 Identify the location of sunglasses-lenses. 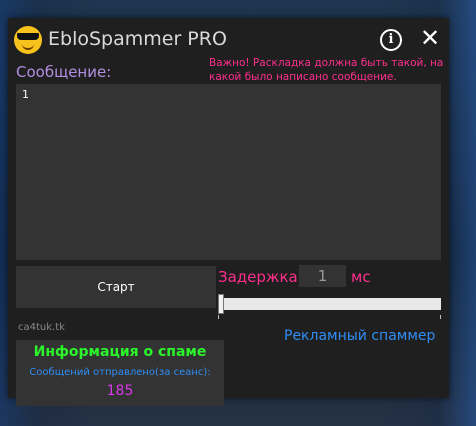
(28, 36).